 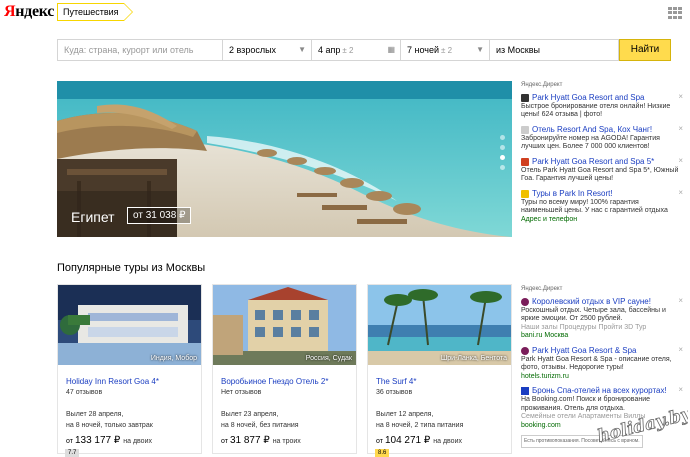 What do you see at coordinates (355, 50) in the screenshot?
I see `date-picker: 4 апр ± 2 ▦` at bounding box center [355, 50].